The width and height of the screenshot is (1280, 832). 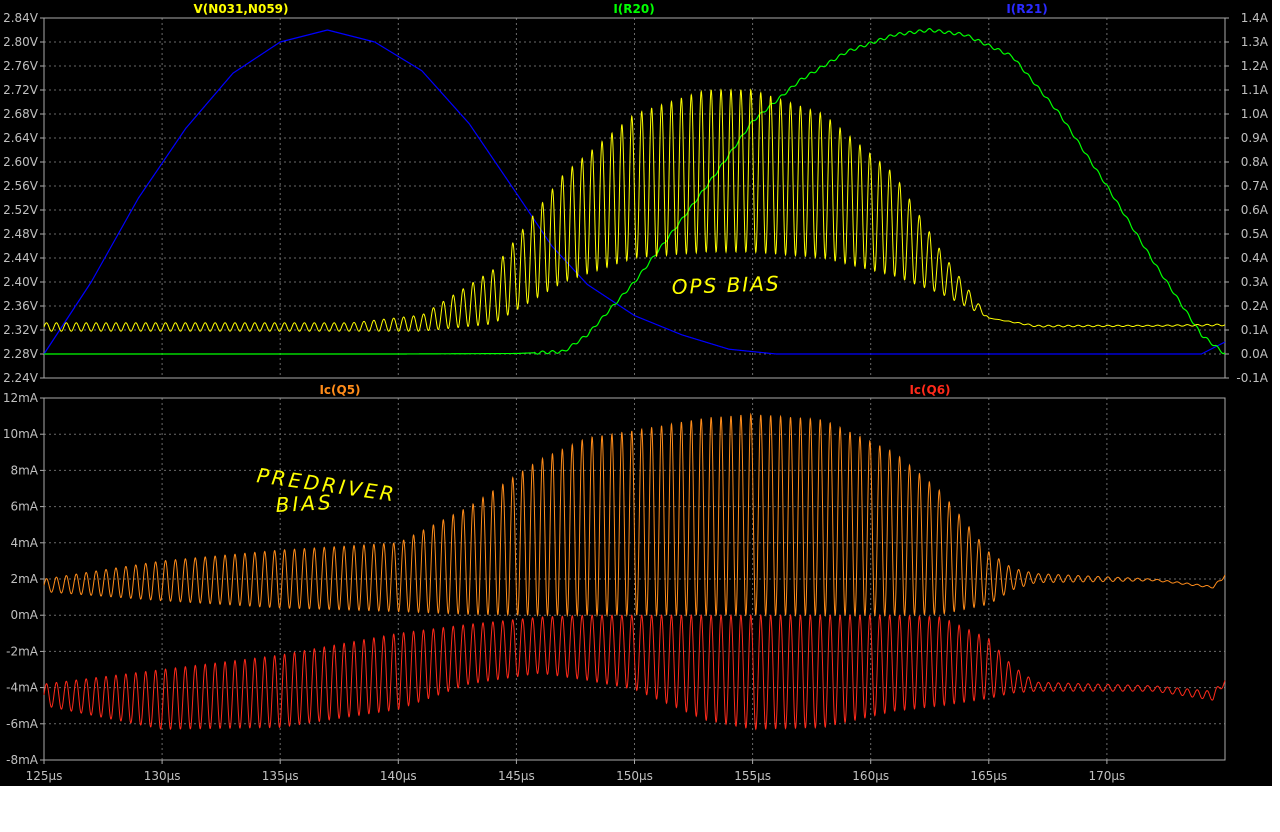 What do you see at coordinates (1255, 42) in the screenshot?
I see `right-tick-label: 1.3A` at bounding box center [1255, 42].